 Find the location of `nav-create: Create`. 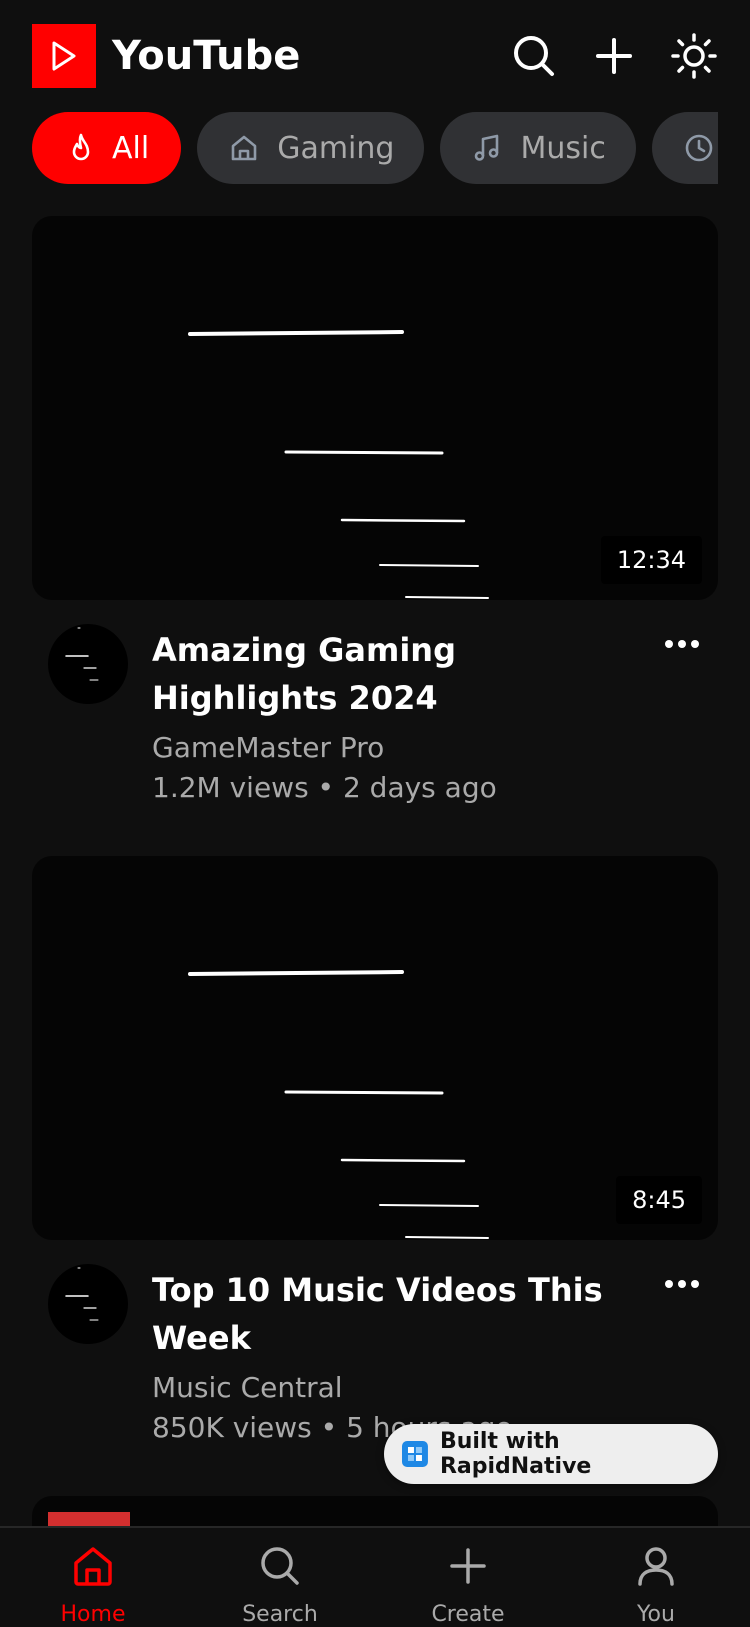

nav-create: Create is located at coordinates (468, 1577).